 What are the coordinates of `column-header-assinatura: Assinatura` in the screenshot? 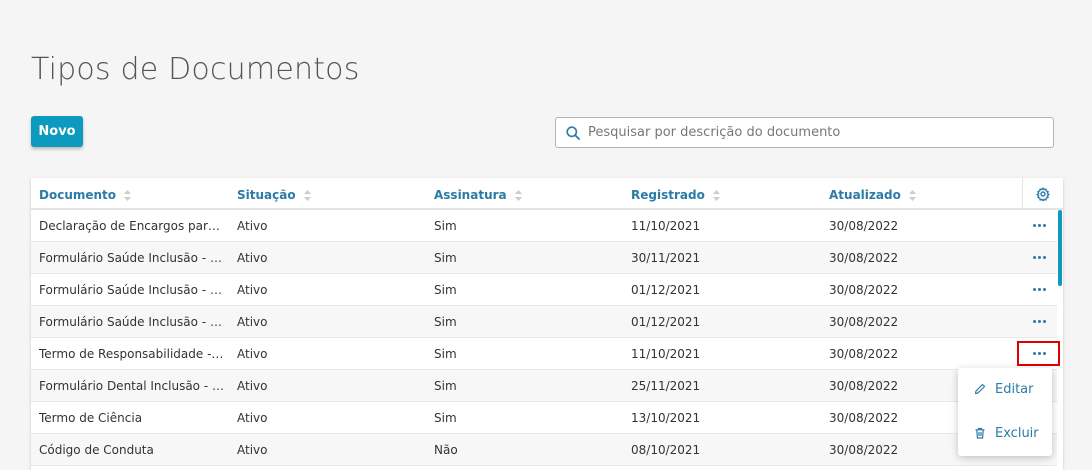 It's located at (478, 195).